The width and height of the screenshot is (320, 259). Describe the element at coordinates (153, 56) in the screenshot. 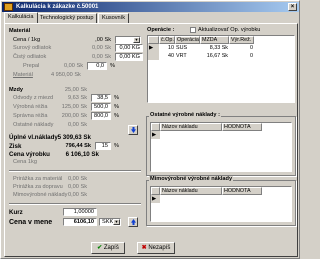

I see `row-indicator` at that location.